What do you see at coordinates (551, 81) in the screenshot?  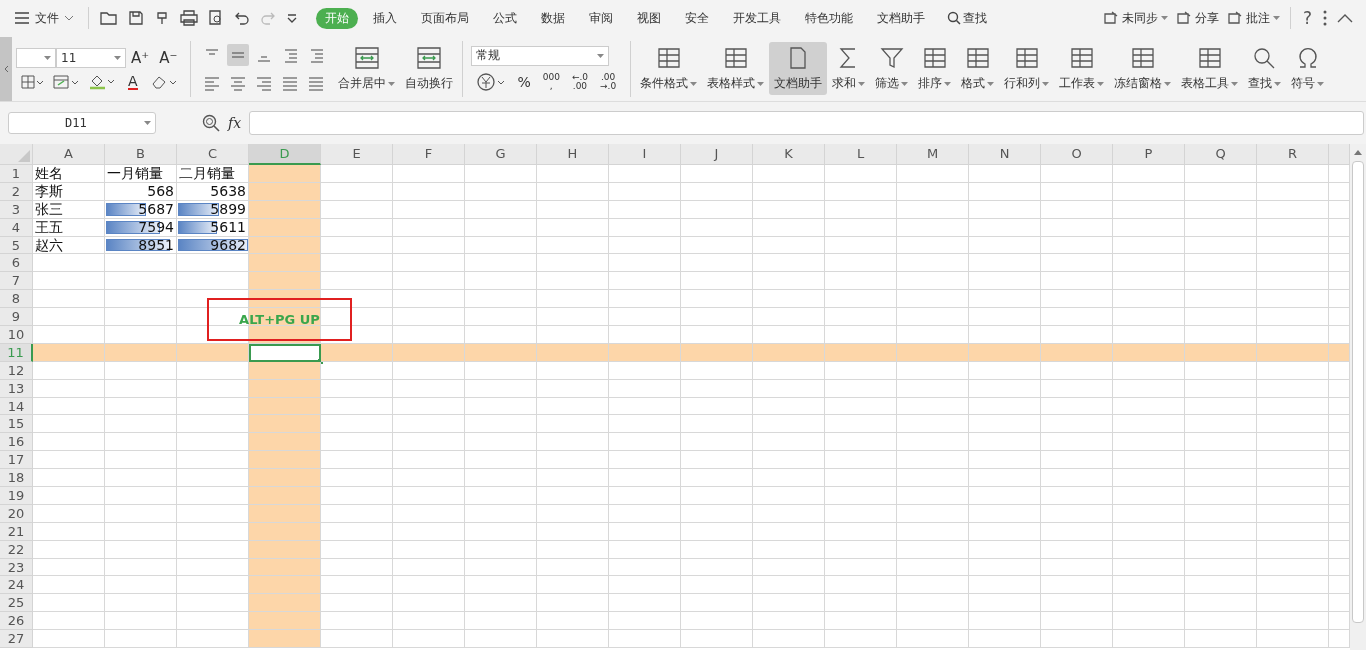 I see `number-format-button: 000 ,` at bounding box center [551, 81].